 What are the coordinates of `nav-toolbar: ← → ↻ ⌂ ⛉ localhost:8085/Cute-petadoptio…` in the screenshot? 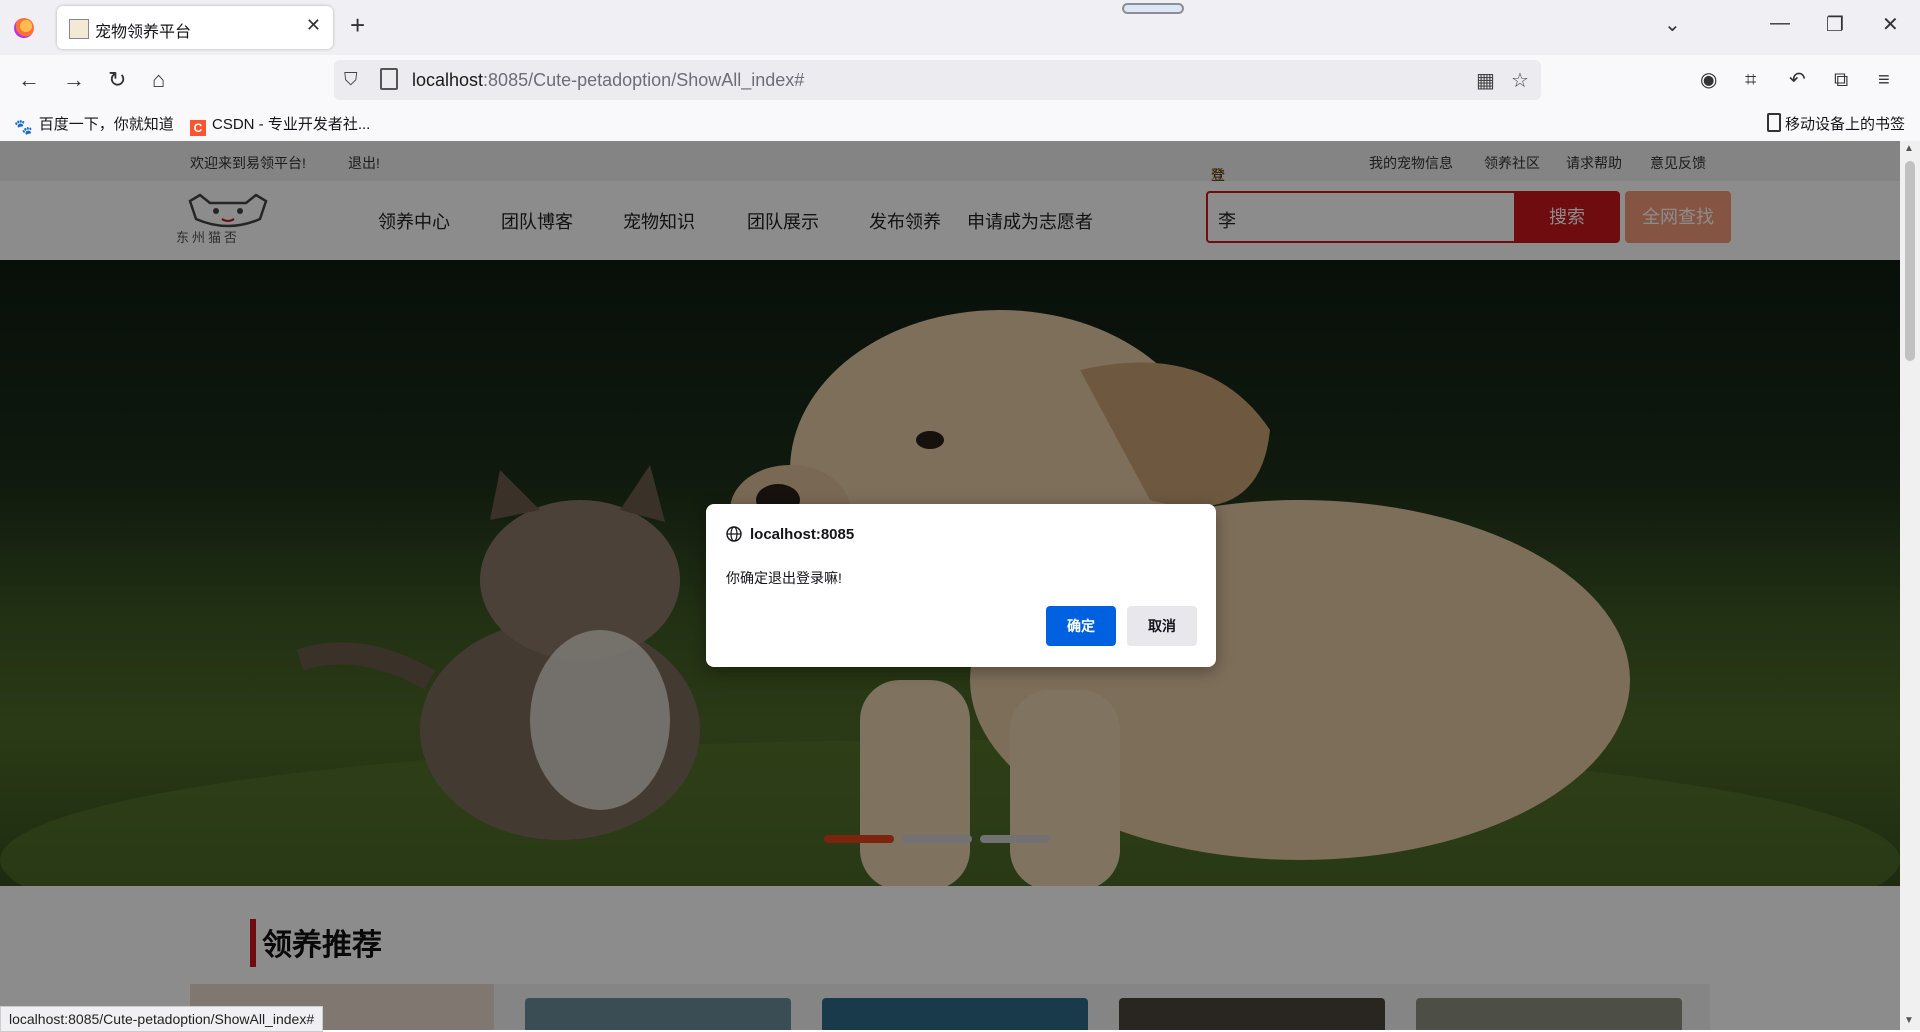 It's located at (960, 80).